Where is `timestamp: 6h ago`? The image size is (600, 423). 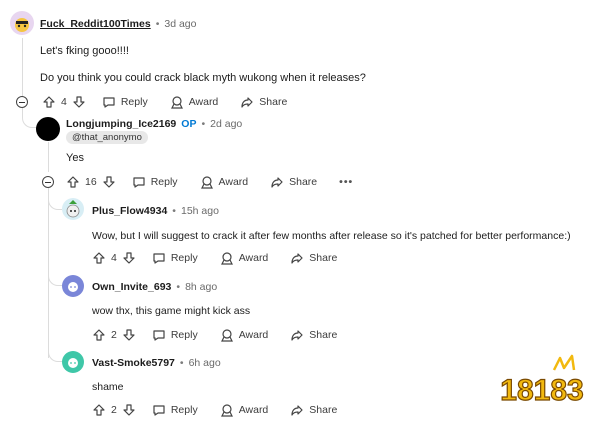 timestamp: 6h ago is located at coordinates (205, 363).